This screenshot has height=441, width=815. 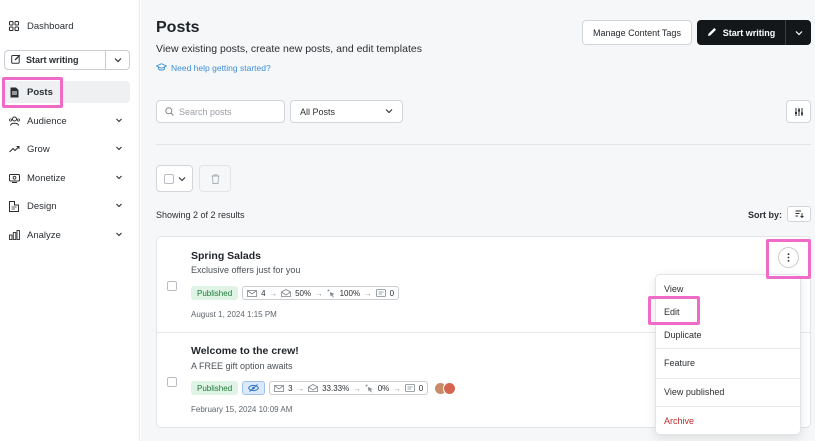 What do you see at coordinates (14, 121) in the screenshot?
I see `audience-icon` at bounding box center [14, 121].